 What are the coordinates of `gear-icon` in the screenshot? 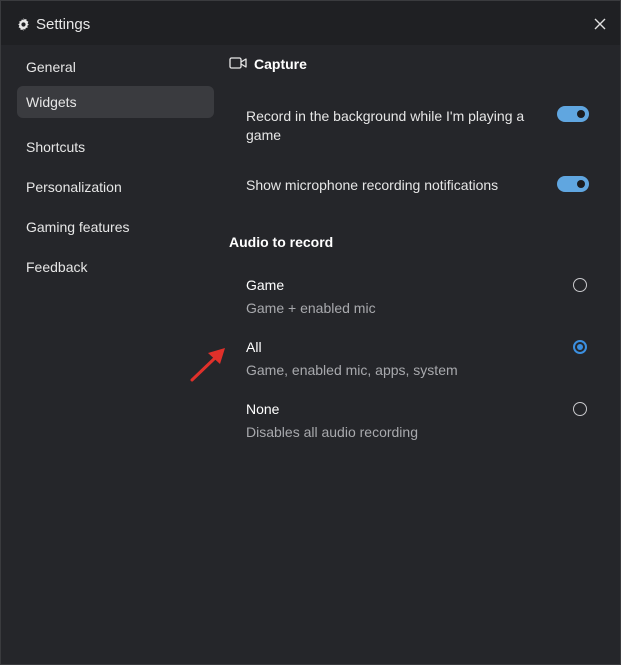 It's located at (23, 24).